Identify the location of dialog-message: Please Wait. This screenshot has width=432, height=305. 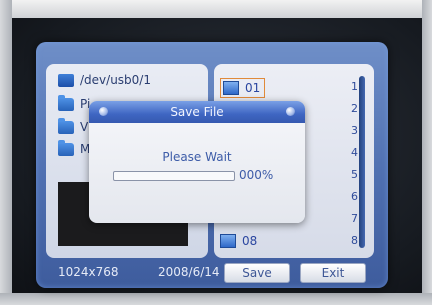
(197, 157).